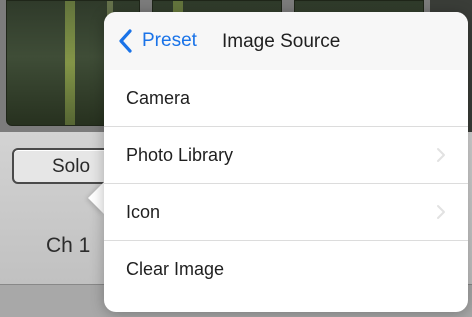  I want to click on back-button-label: Preset, so click(169, 40).